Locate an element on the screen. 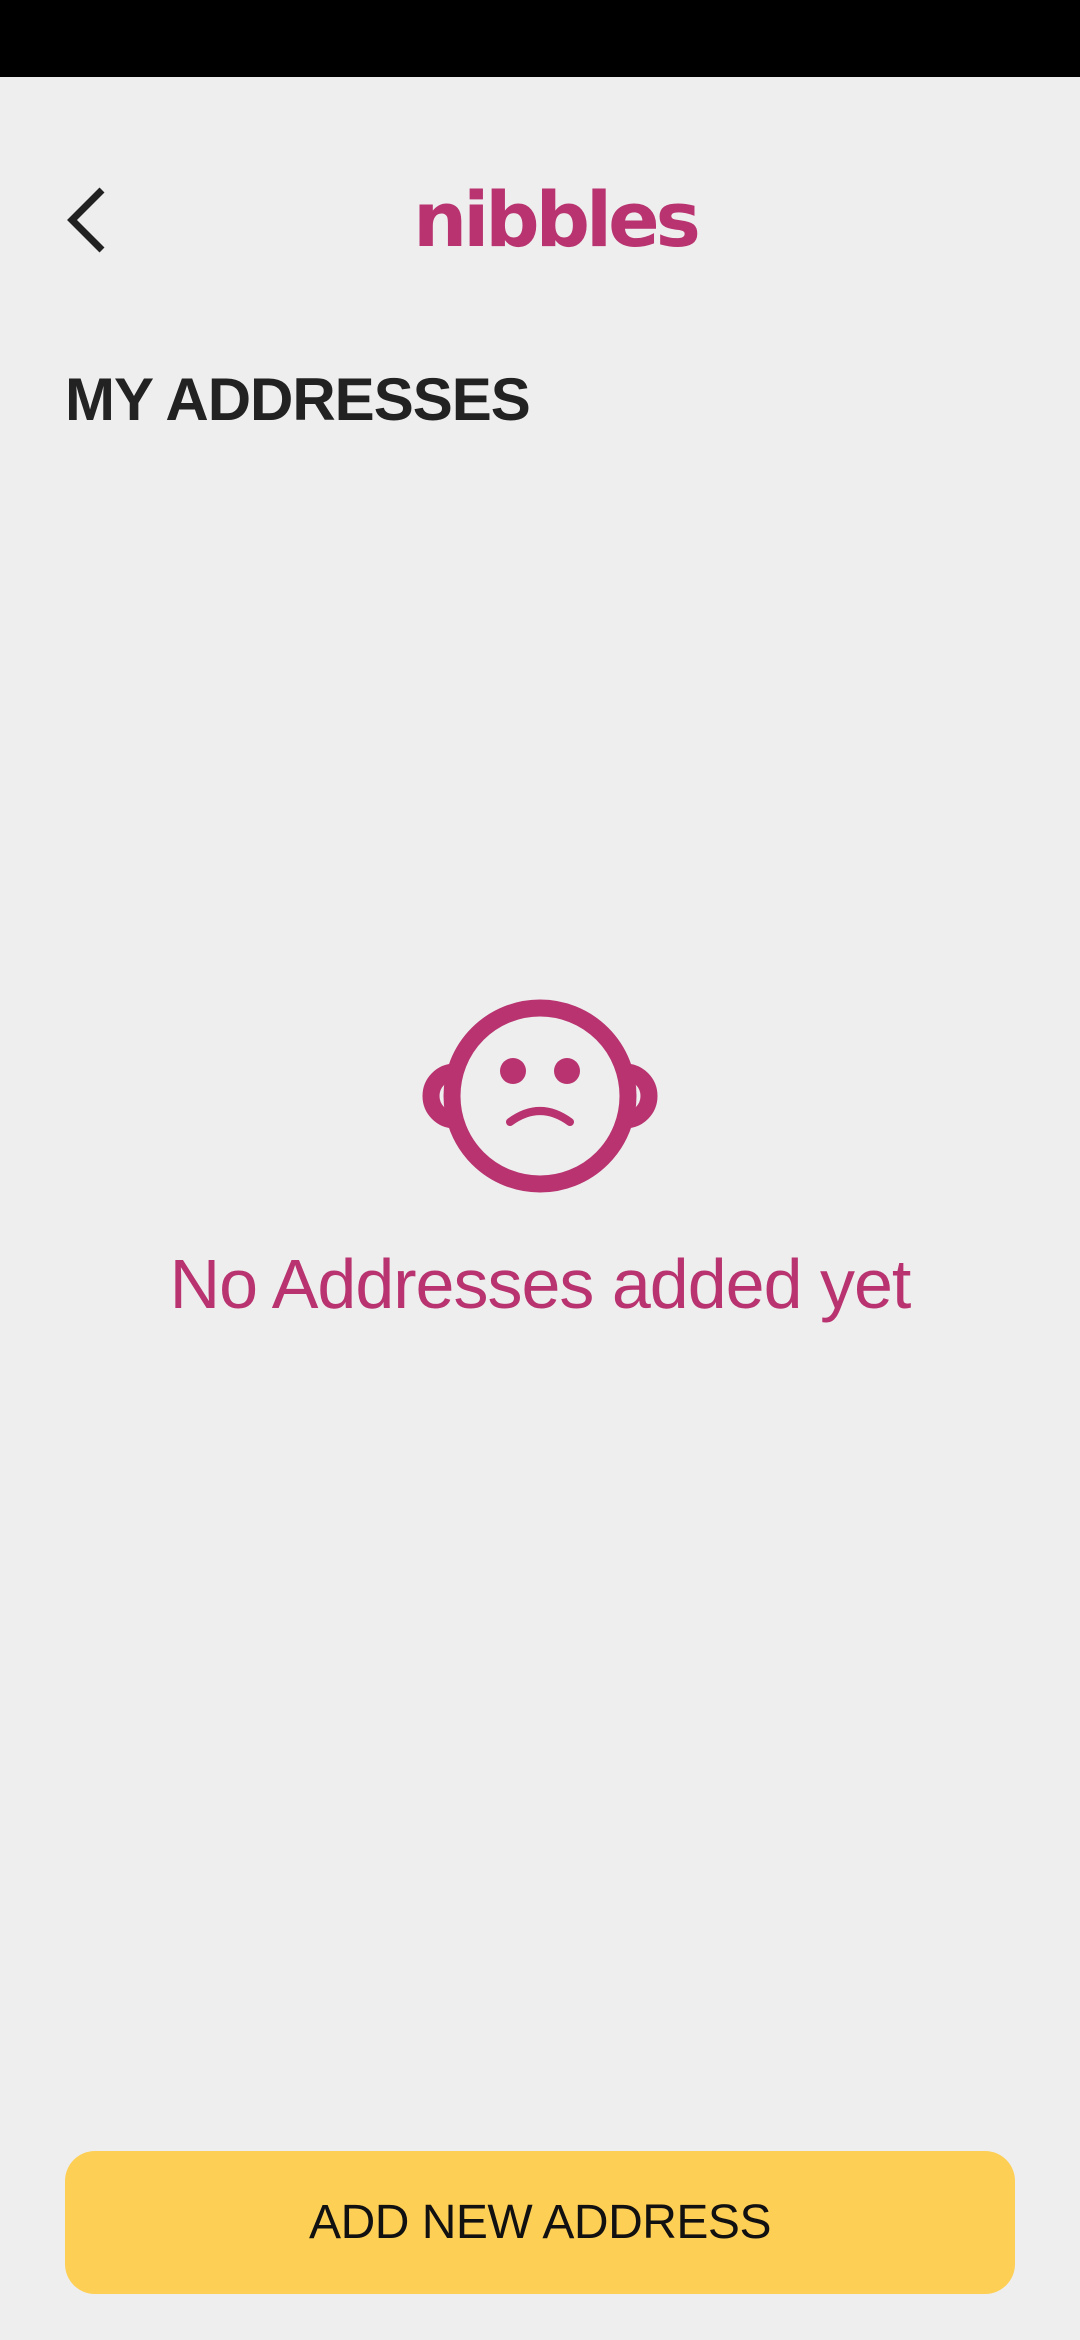  app-logo: nibbles is located at coordinates (540, 220).